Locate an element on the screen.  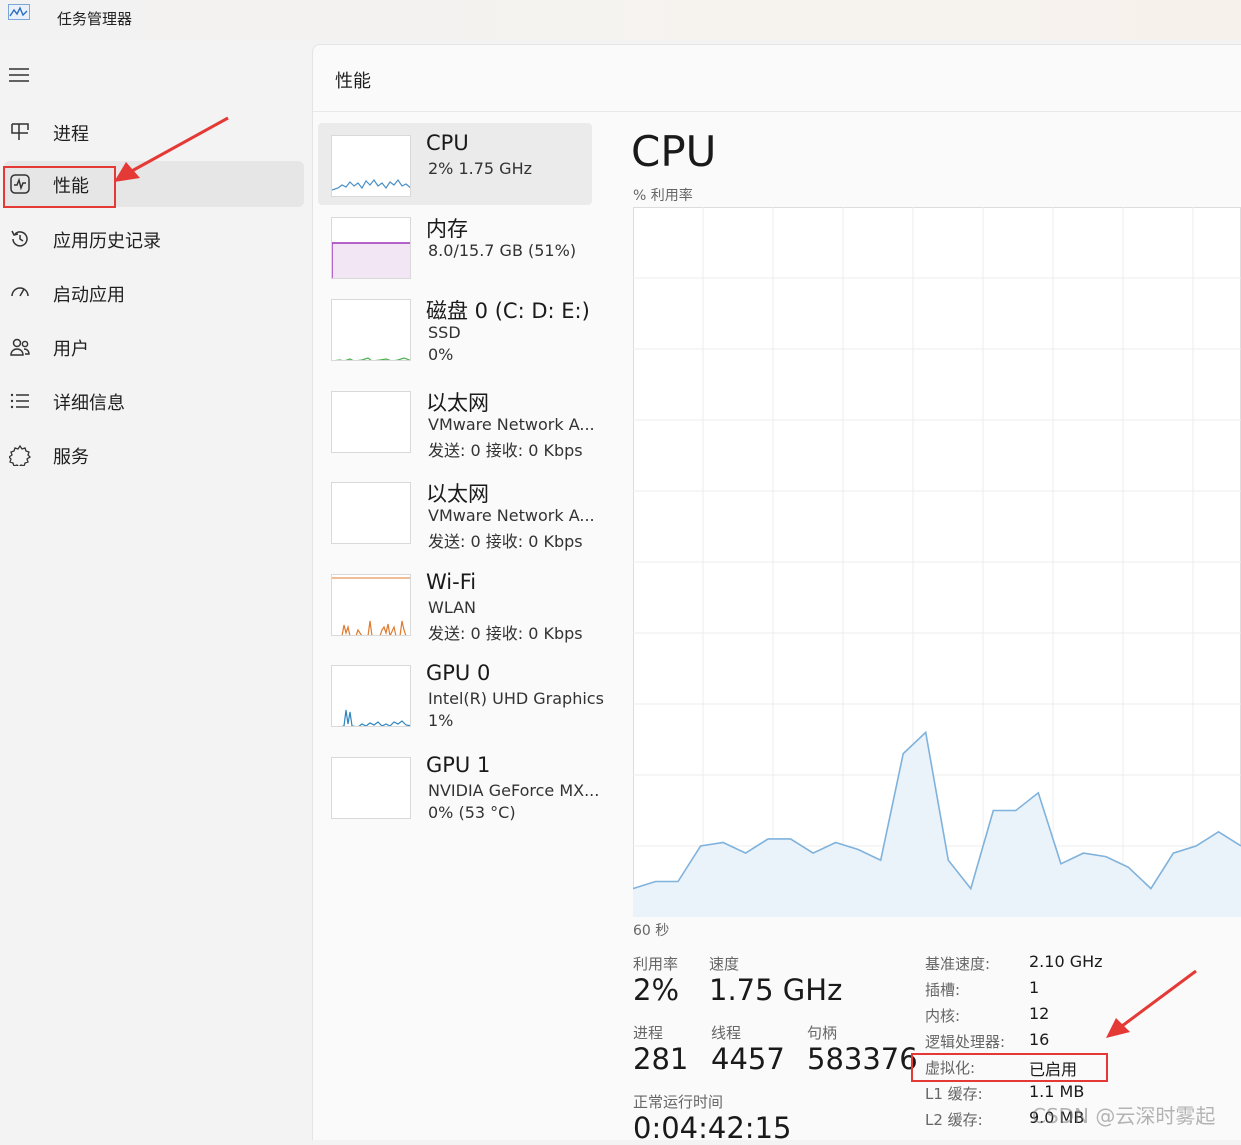
perf-item-ethernet-2: 以太网 VMware Network A... 发送: 0 接收: 0 Kbps is located at coordinates (456, 511).